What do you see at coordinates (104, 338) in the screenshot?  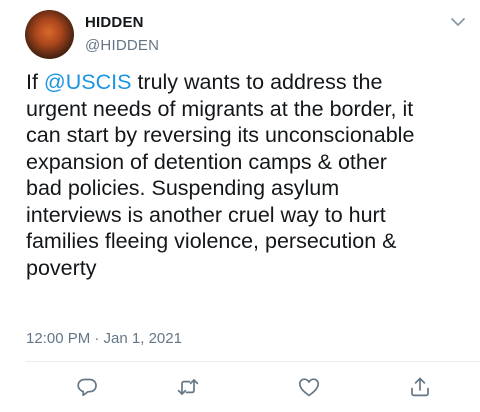 I see `tweet-timestamp: 12:00 PM · Jan 1, 2021` at bounding box center [104, 338].